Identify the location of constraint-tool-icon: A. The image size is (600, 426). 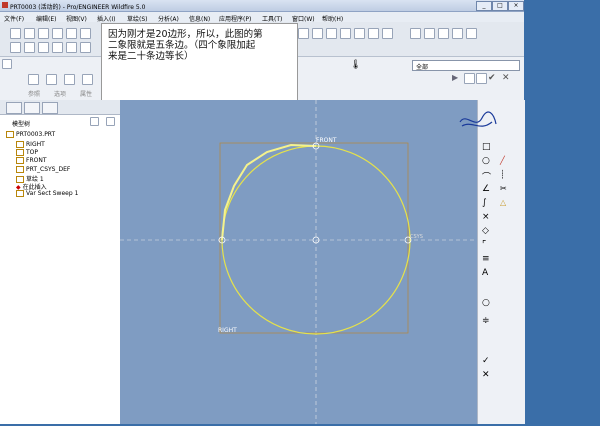
(485, 273).